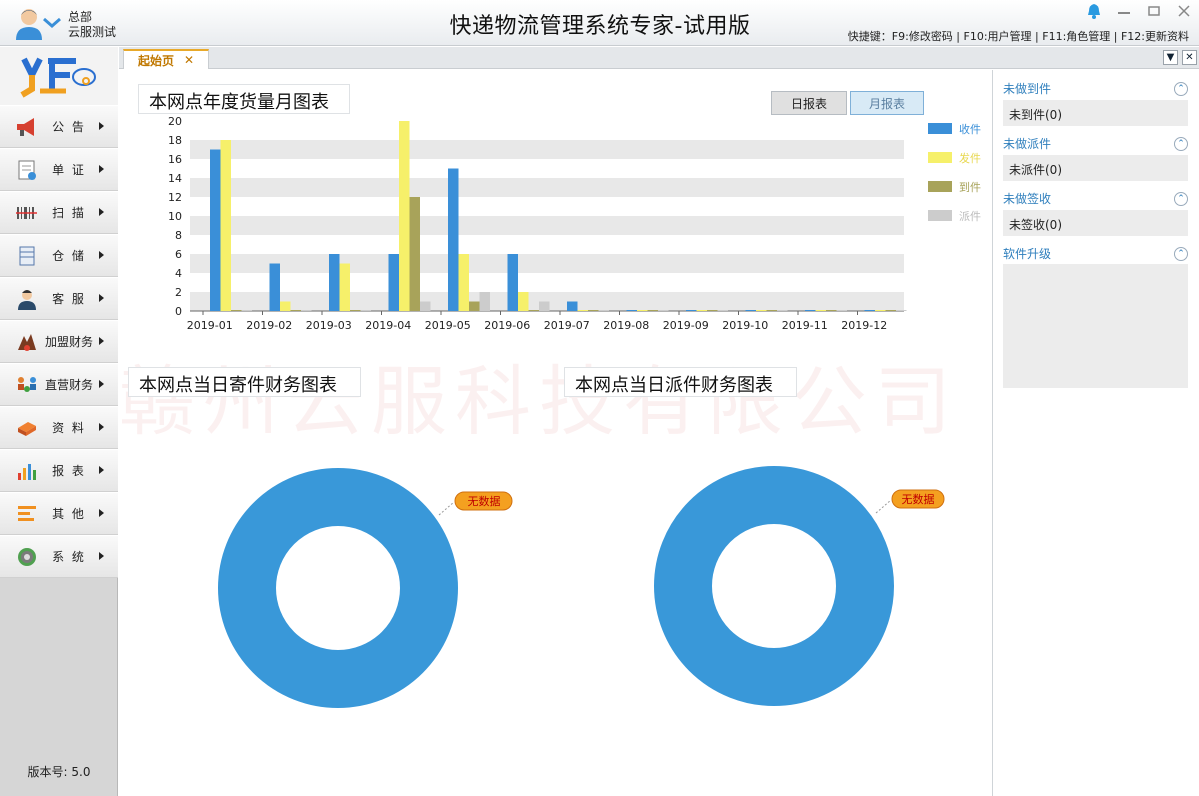 The image size is (1199, 796). I want to click on menu-label: 报 表, so click(69, 471).